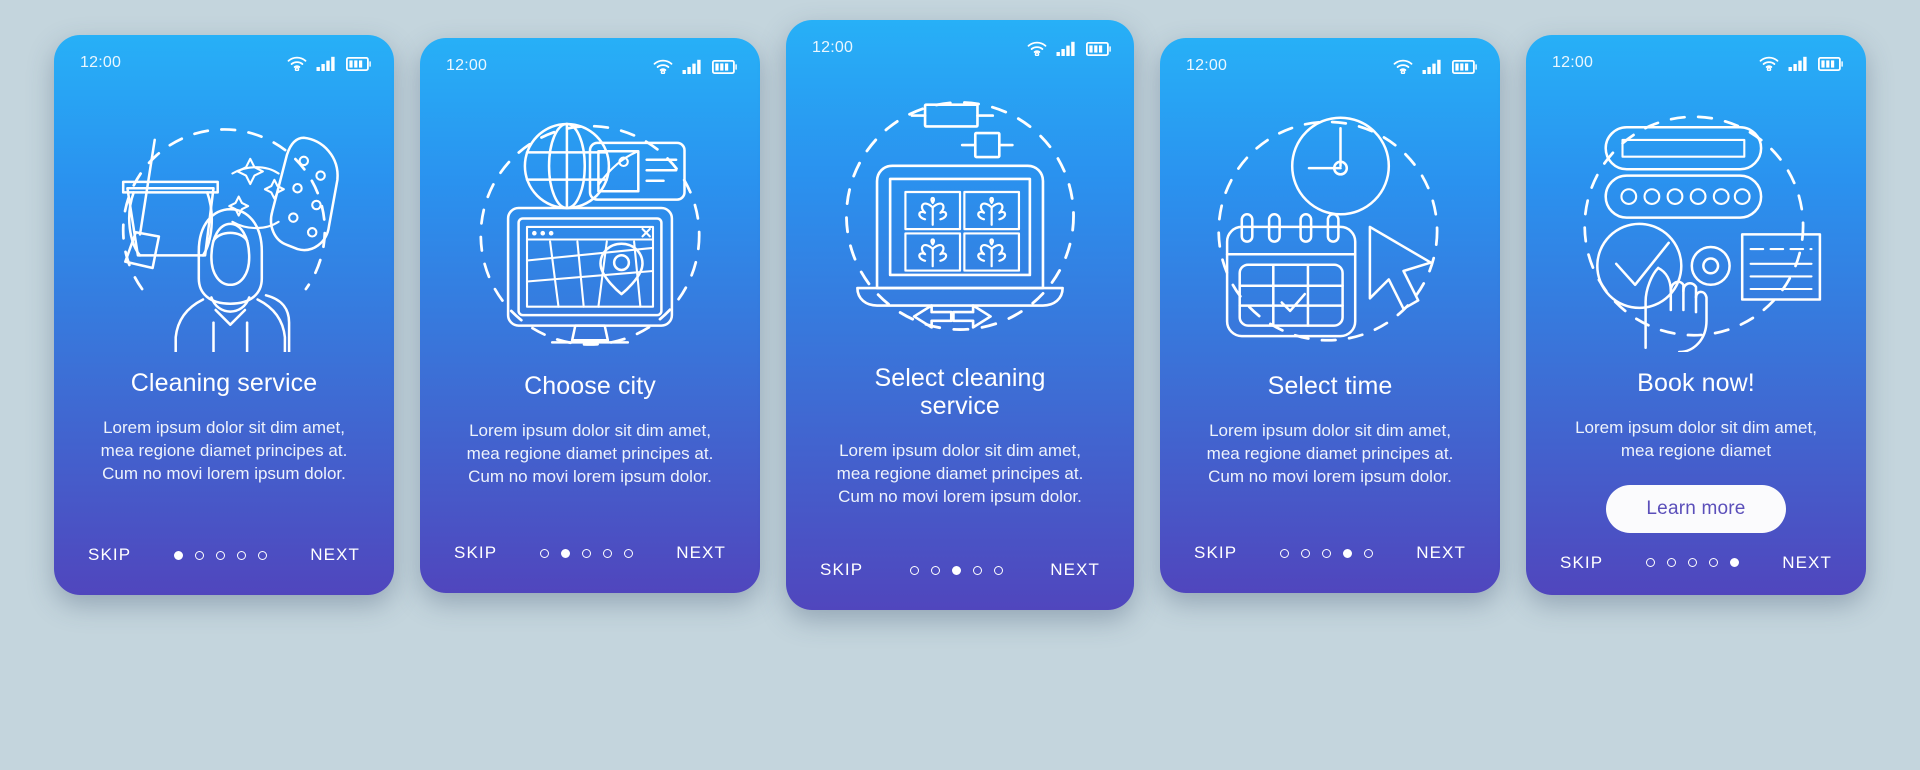  What do you see at coordinates (1683, 148) in the screenshot?
I see `text-input-field-icon` at bounding box center [1683, 148].